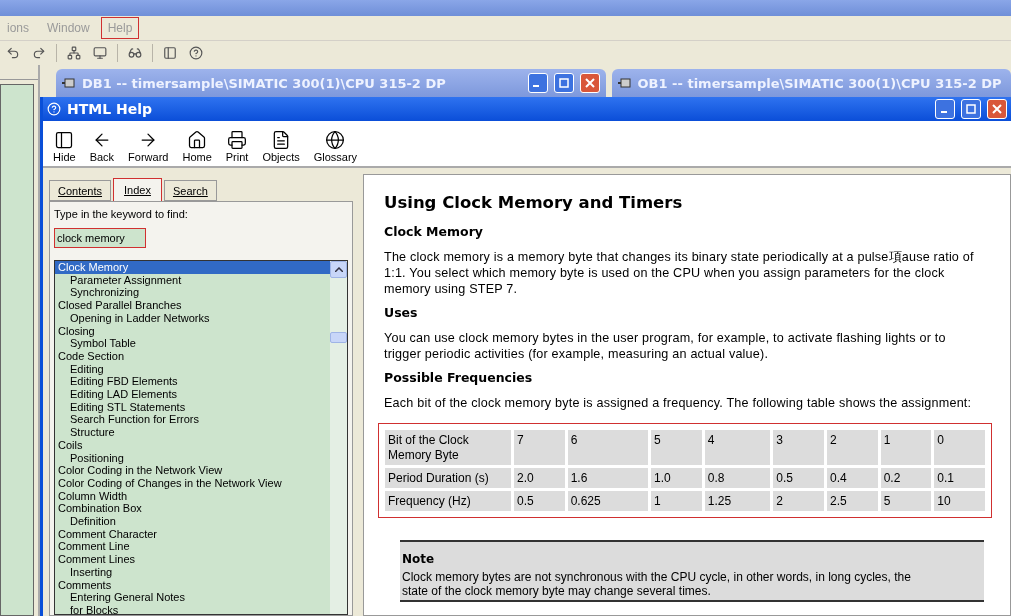 Image resolution: width=1011 pixels, height=616 pixels. Describe the element at coordinates (192, 280) in the screenshot. I see `index-entry: Parameter Assignment` at that location.